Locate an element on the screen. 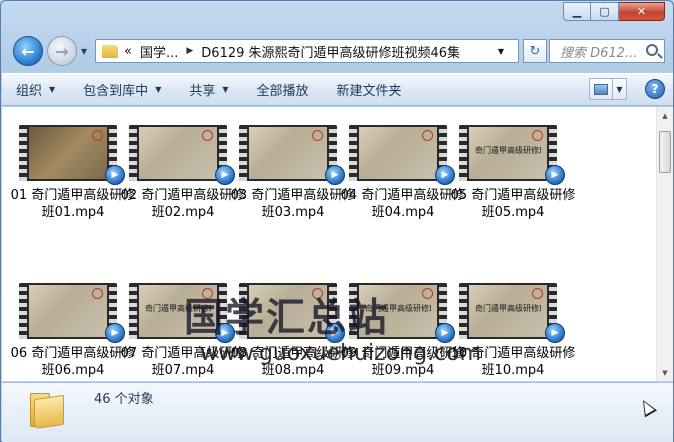 Image resolution: width=674 pixels, height=442 pixels. close-icon: ✕ is located at coordinates (641, 11).